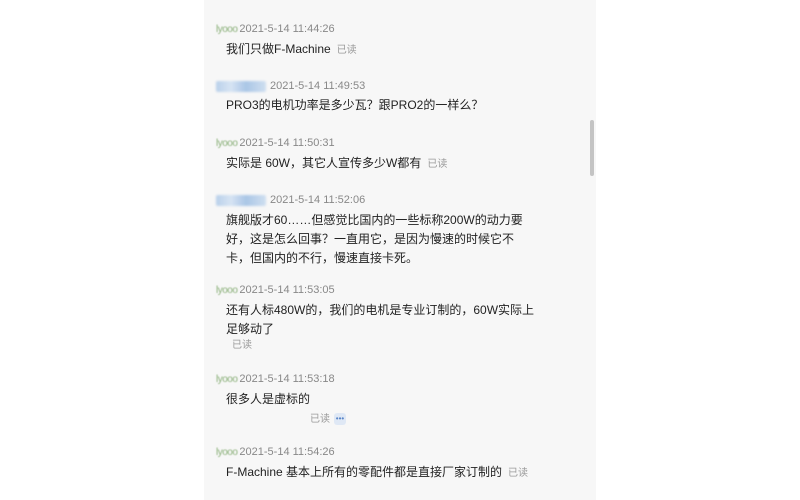 Image resolution: width=800 pixels, height=500 pixels. I want to click on message-text: 还有人标480W的，我们的电机是专业订制的，60W实际上足够动了, so click(382, 320).